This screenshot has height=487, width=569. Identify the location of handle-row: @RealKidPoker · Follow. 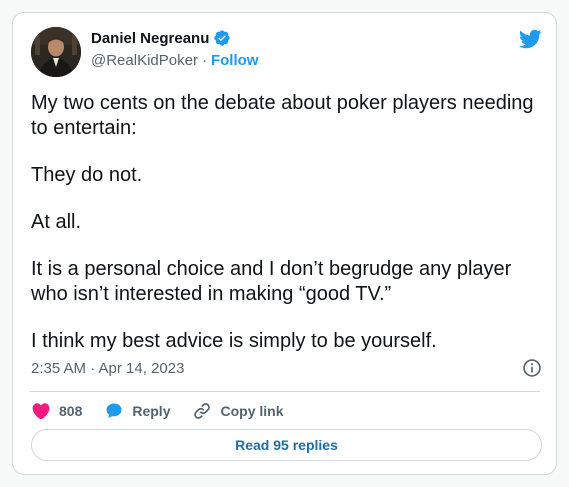
(174, 60).